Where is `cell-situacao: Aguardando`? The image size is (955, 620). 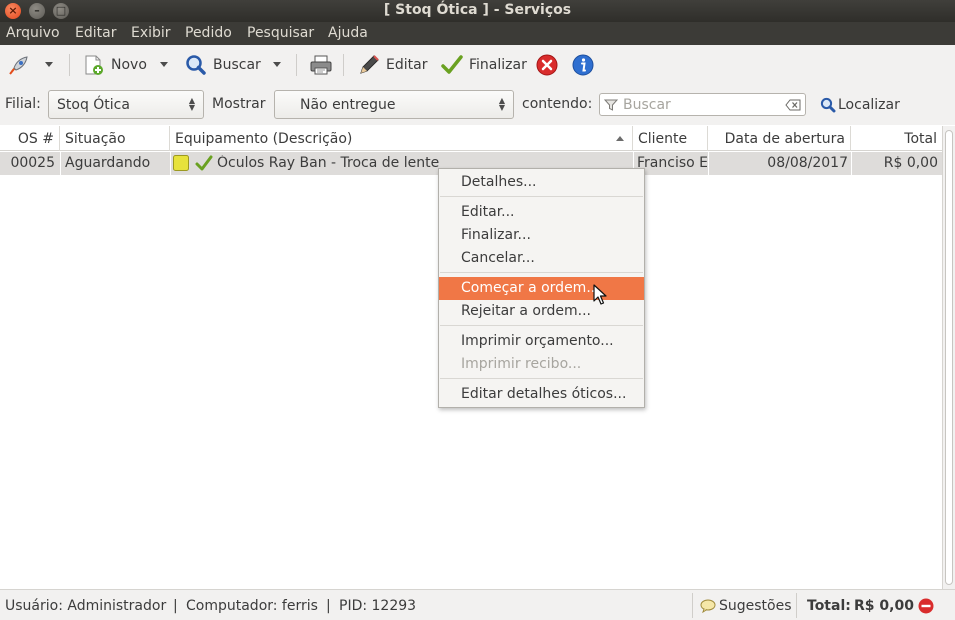
cell-situacao: Aguardando is located at coordinates (108, 163).